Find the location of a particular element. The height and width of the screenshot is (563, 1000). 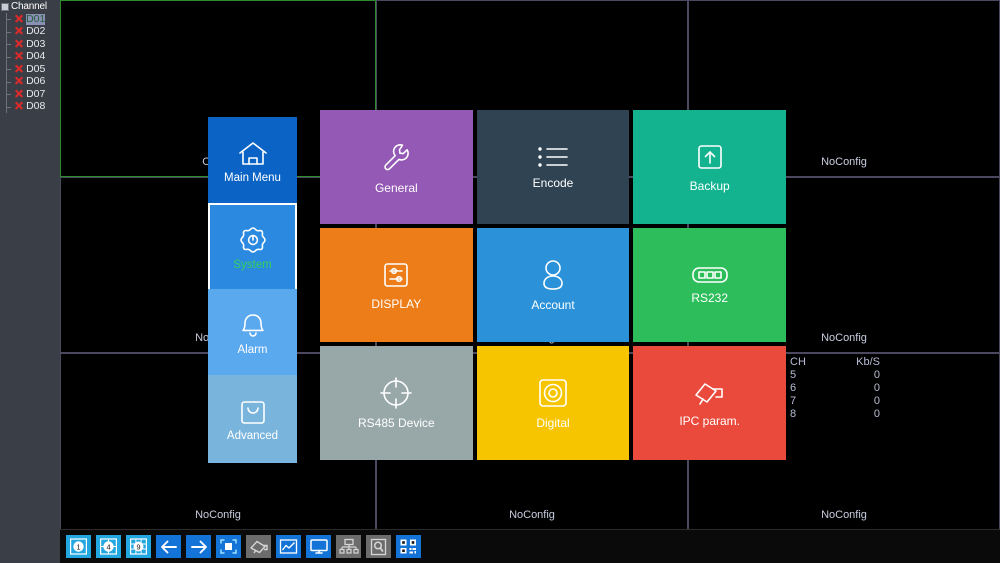

split-9-icon: 9 is located at coordinates (138, 546).